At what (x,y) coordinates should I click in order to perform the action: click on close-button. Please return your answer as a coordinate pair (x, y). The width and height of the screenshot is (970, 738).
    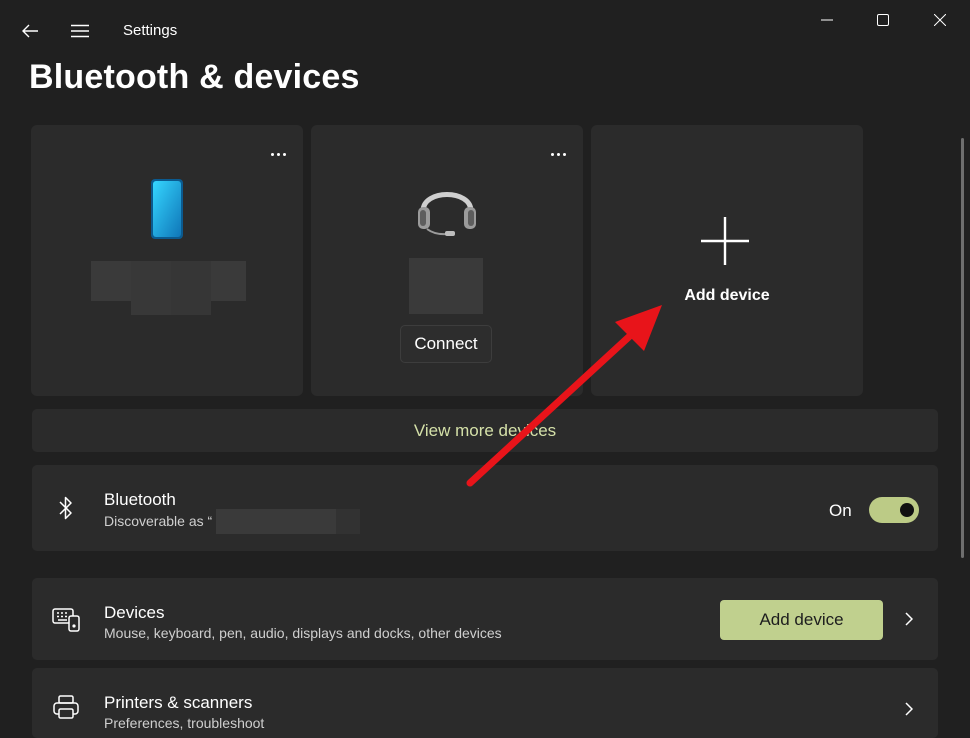
    Looking at the image, I should click on (940, 20).